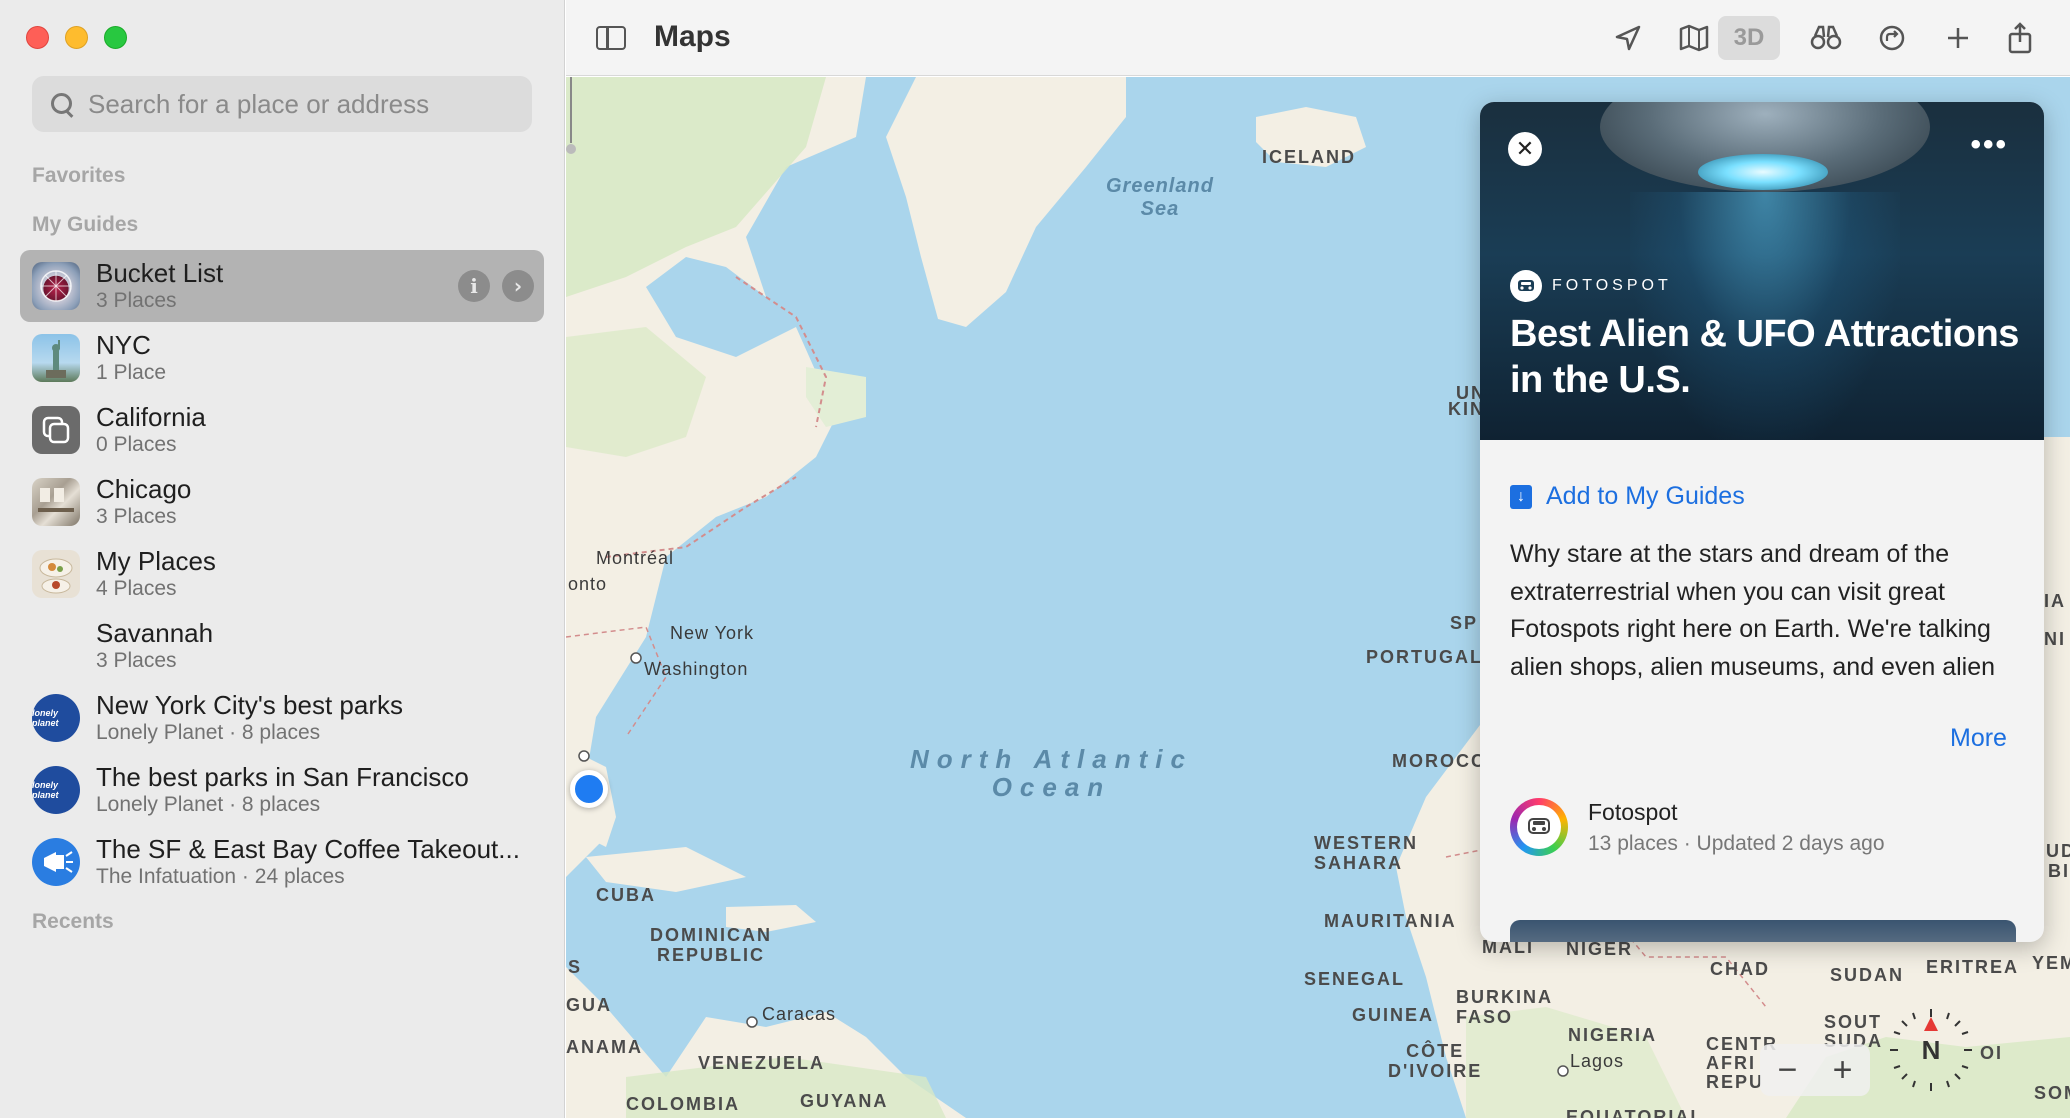 This screenshot has width=2070, height=1118. Describe the element at coordinates (711, 945) in the screenshot. I see `map-label-dominican-republic: DOMINICAN REPUBLIC` at that location.